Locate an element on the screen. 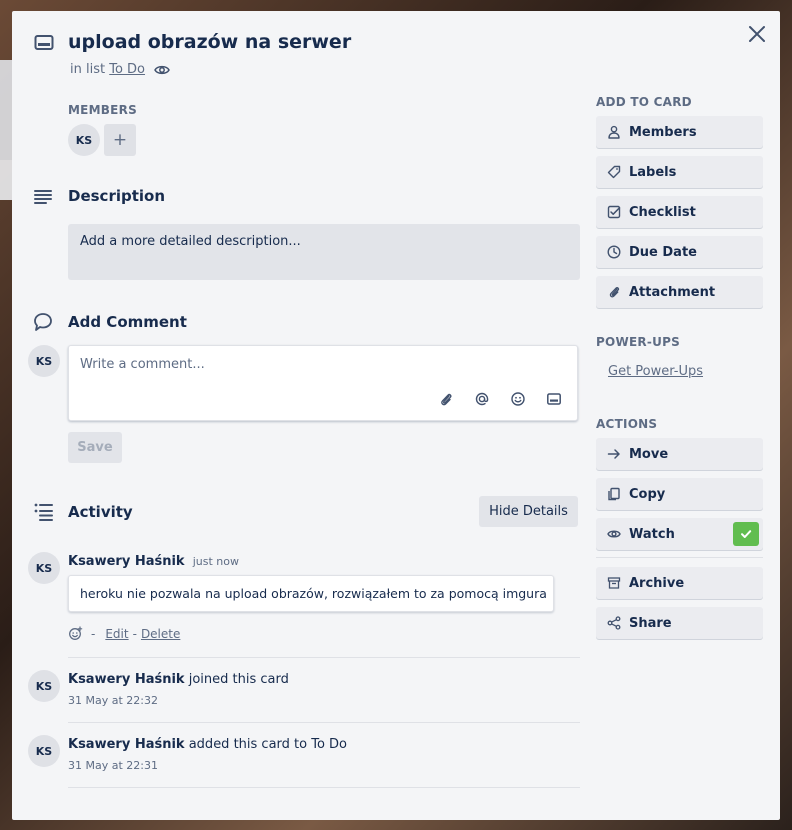 This screenshot has height=830, width=792. sidebar-share-button: Share is located at coordinates (679, 623).